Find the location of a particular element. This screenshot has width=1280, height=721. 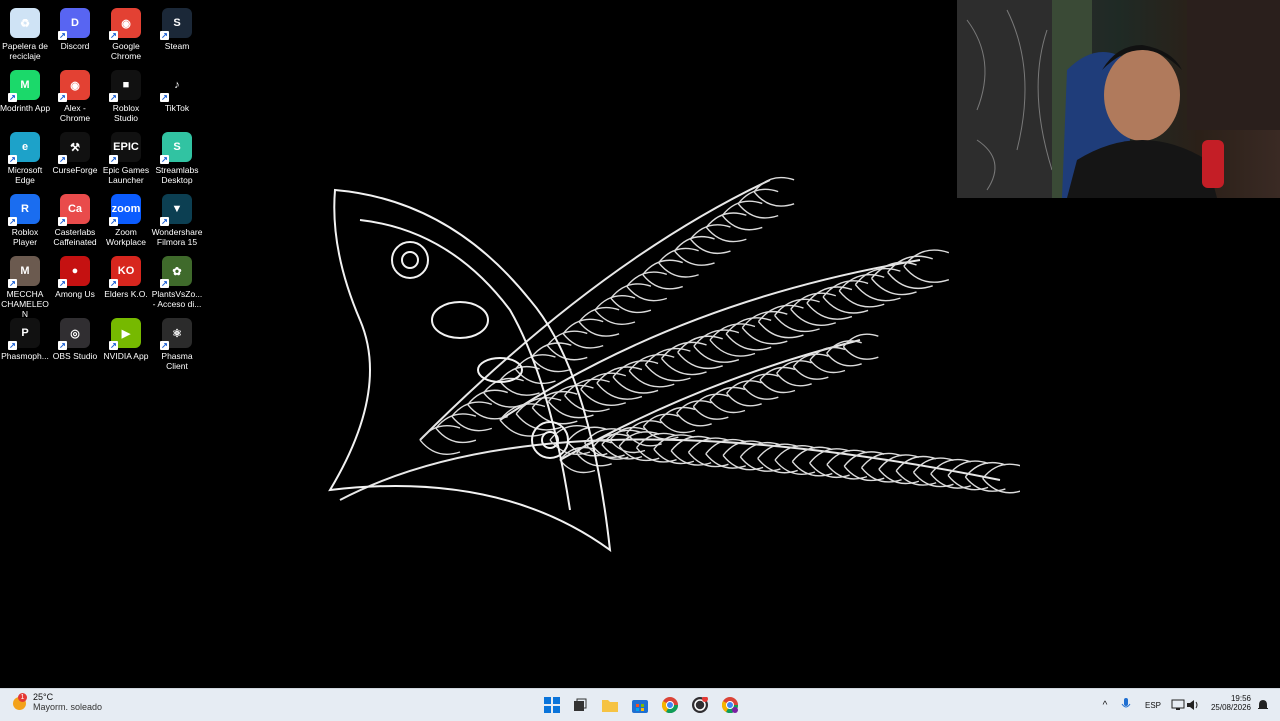

desktop-icon-discord: D ↗ Discord is located at coordinates (75, 27).